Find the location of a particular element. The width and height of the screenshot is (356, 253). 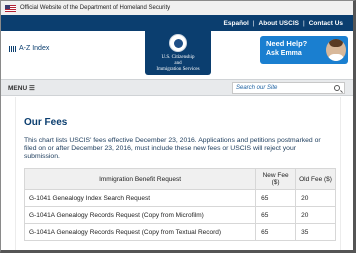

help-title: Need Help? is located at coordinates (287, 43).